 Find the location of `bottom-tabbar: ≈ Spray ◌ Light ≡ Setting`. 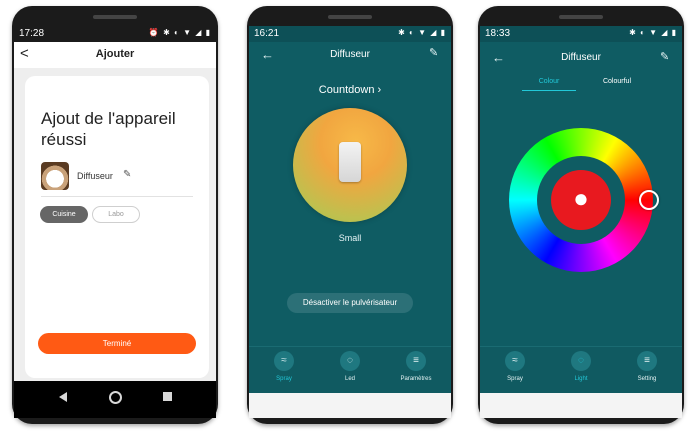

bottom-tabbar: ≈ Spray ◌ Light ≡ Setting is located at coordinates (581, 369).